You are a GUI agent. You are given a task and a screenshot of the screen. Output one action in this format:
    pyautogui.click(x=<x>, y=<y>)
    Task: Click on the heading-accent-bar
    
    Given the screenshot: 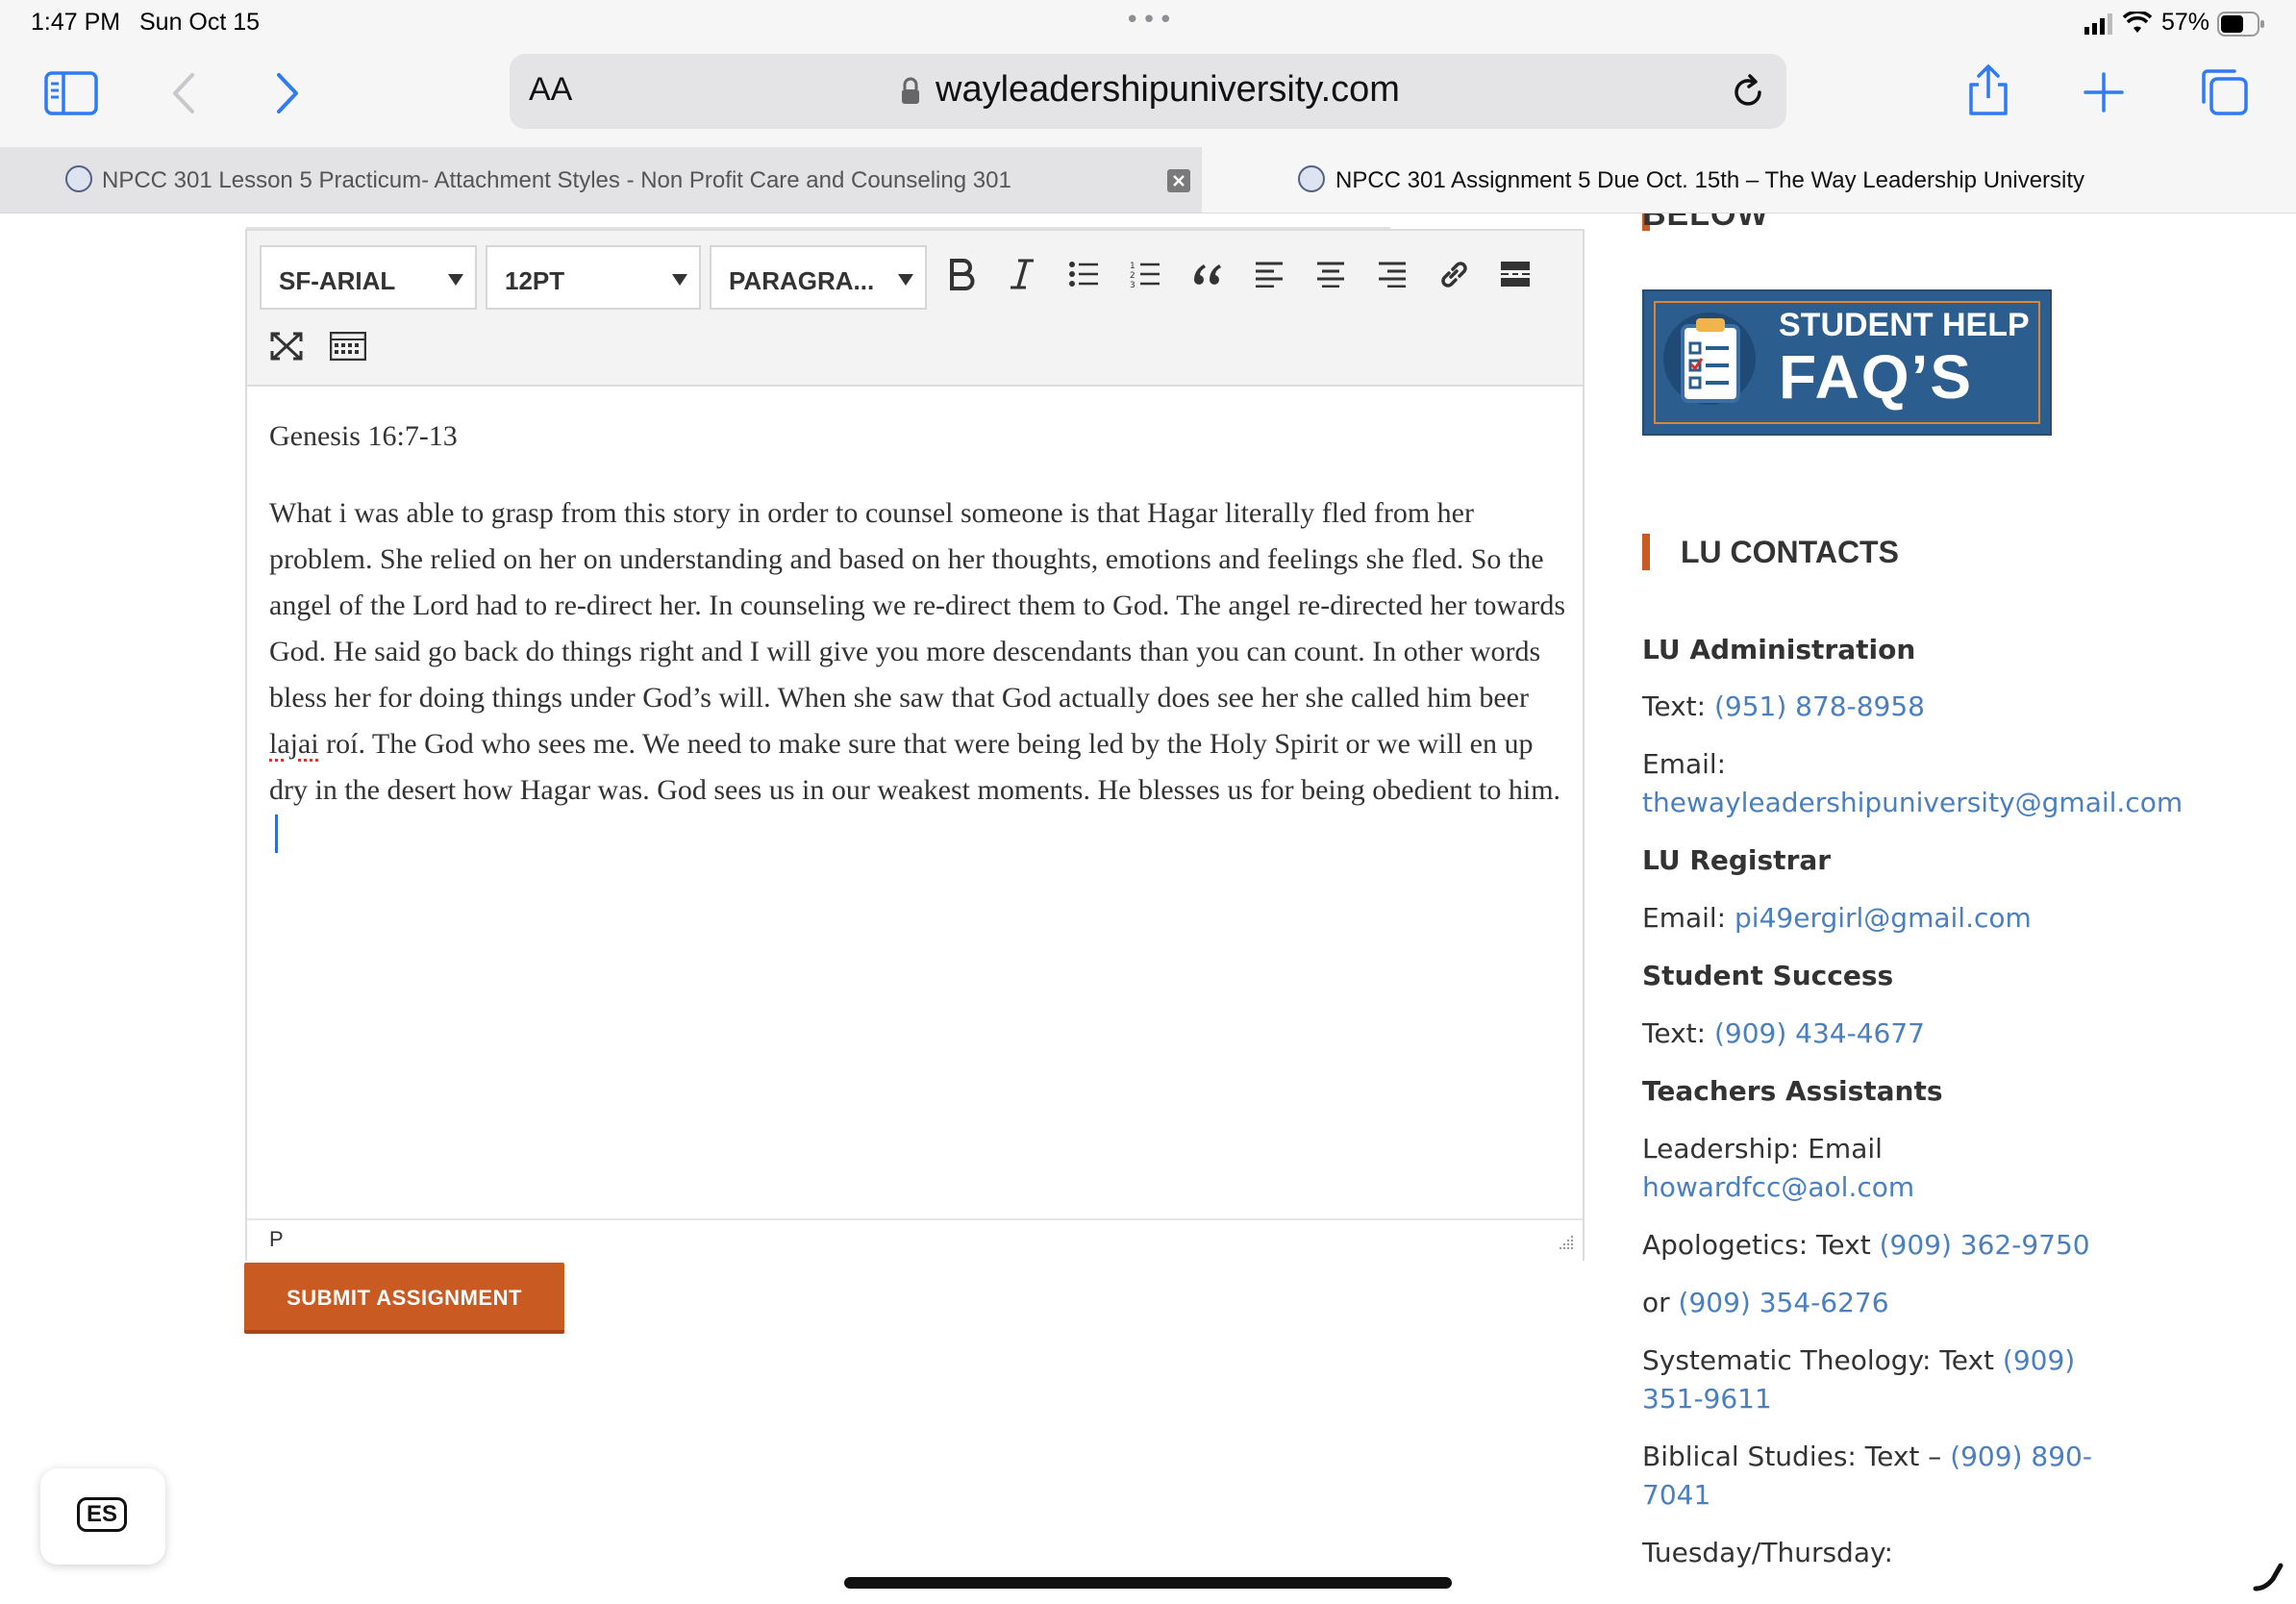 What is the action you would take?
    pyautogui.click(x=1646, y=552)
    